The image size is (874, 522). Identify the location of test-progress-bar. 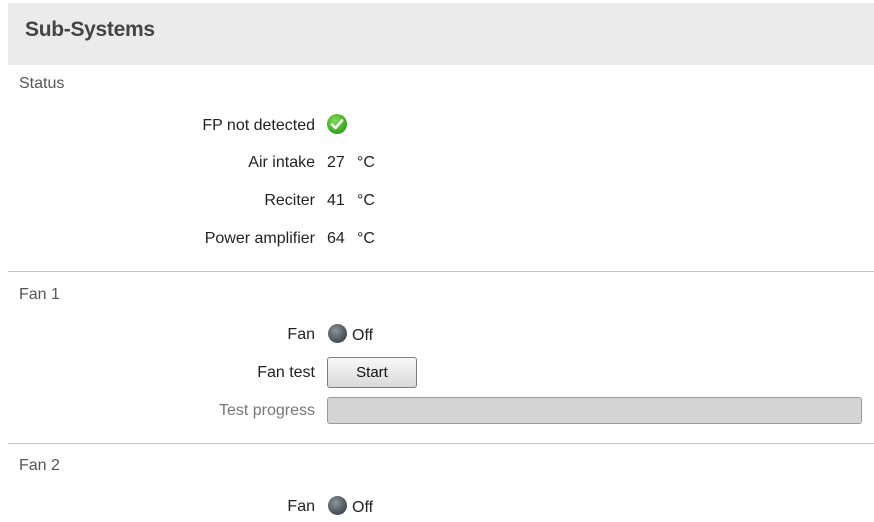
(594, 410).